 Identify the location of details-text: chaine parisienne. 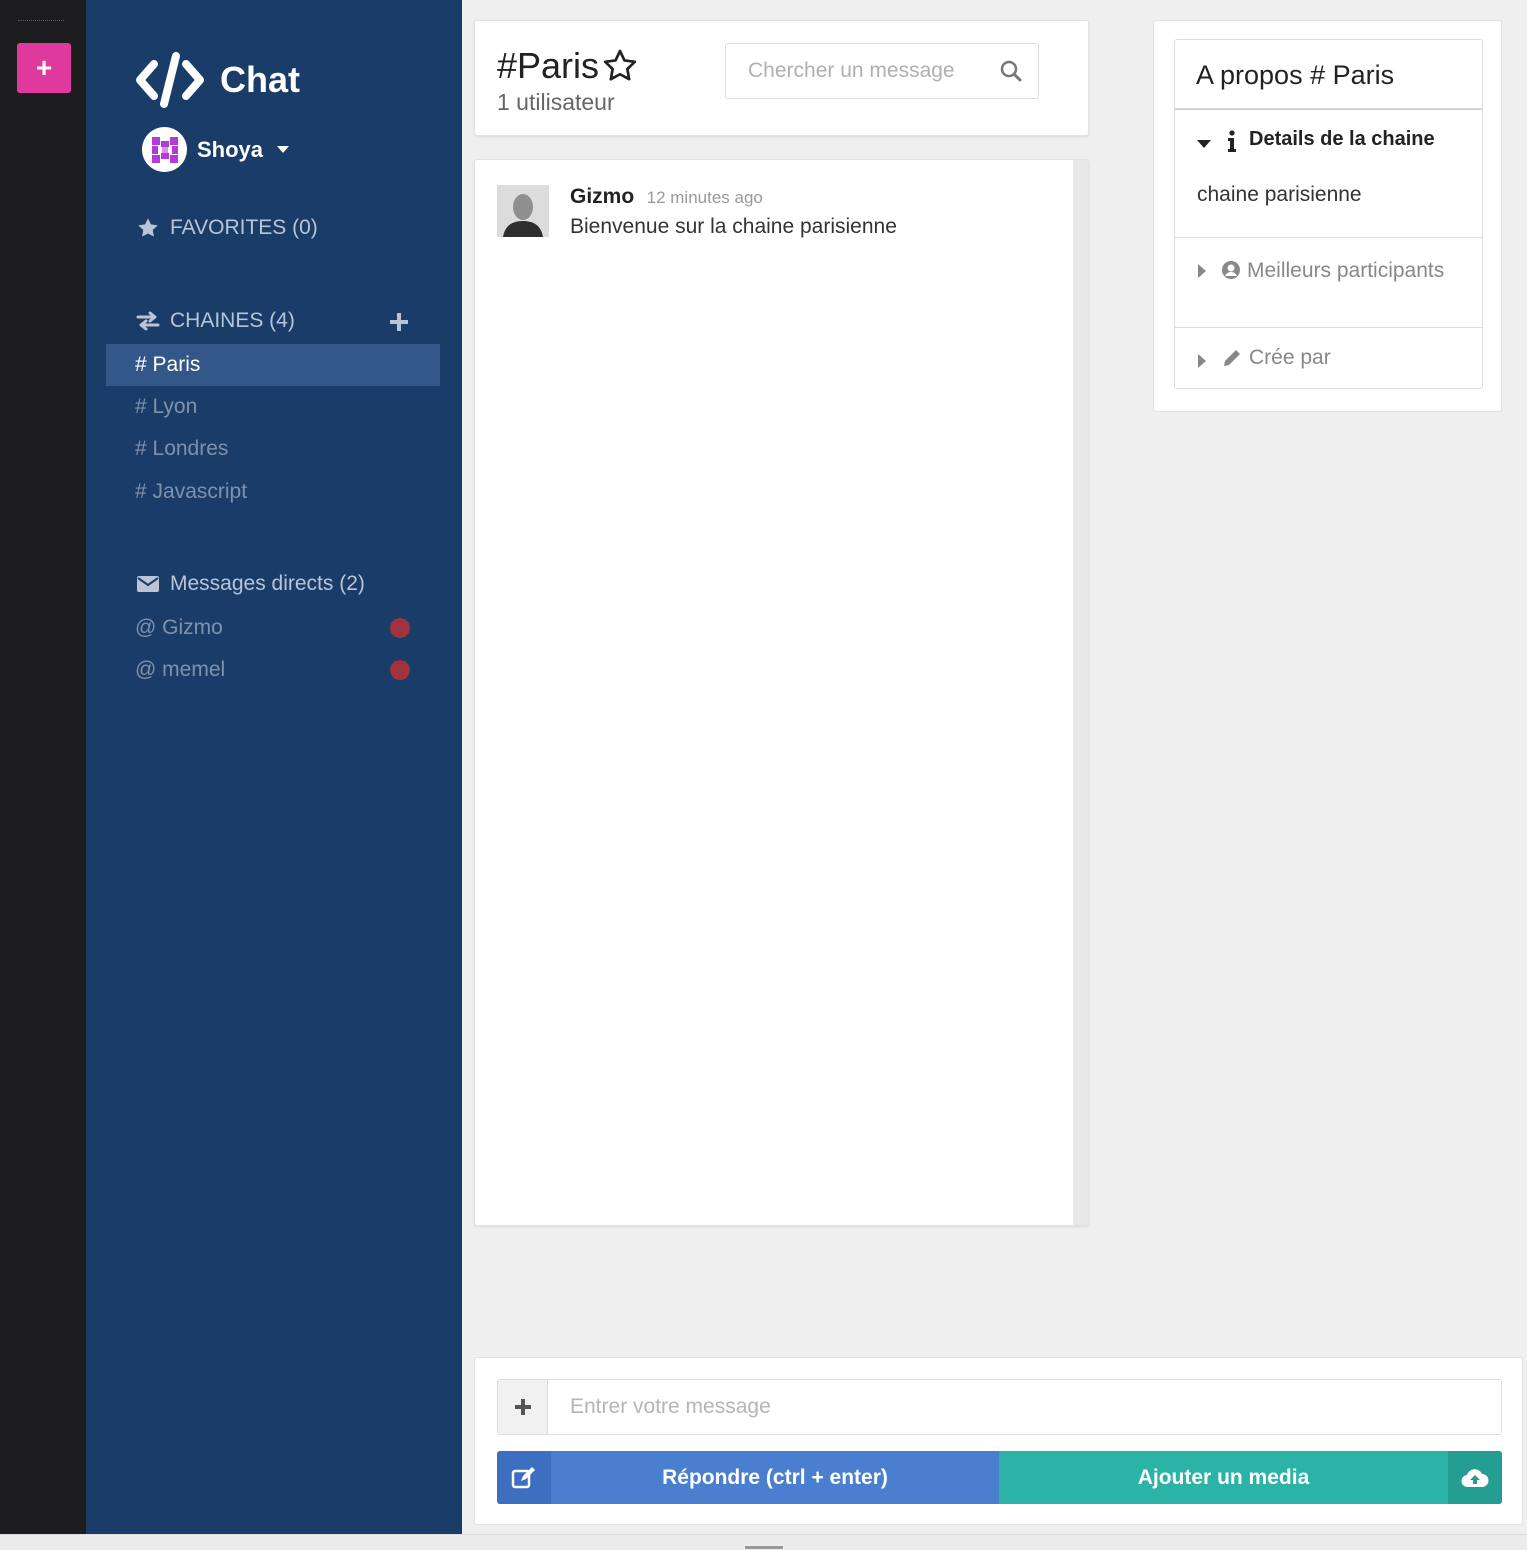
(1279, 194).